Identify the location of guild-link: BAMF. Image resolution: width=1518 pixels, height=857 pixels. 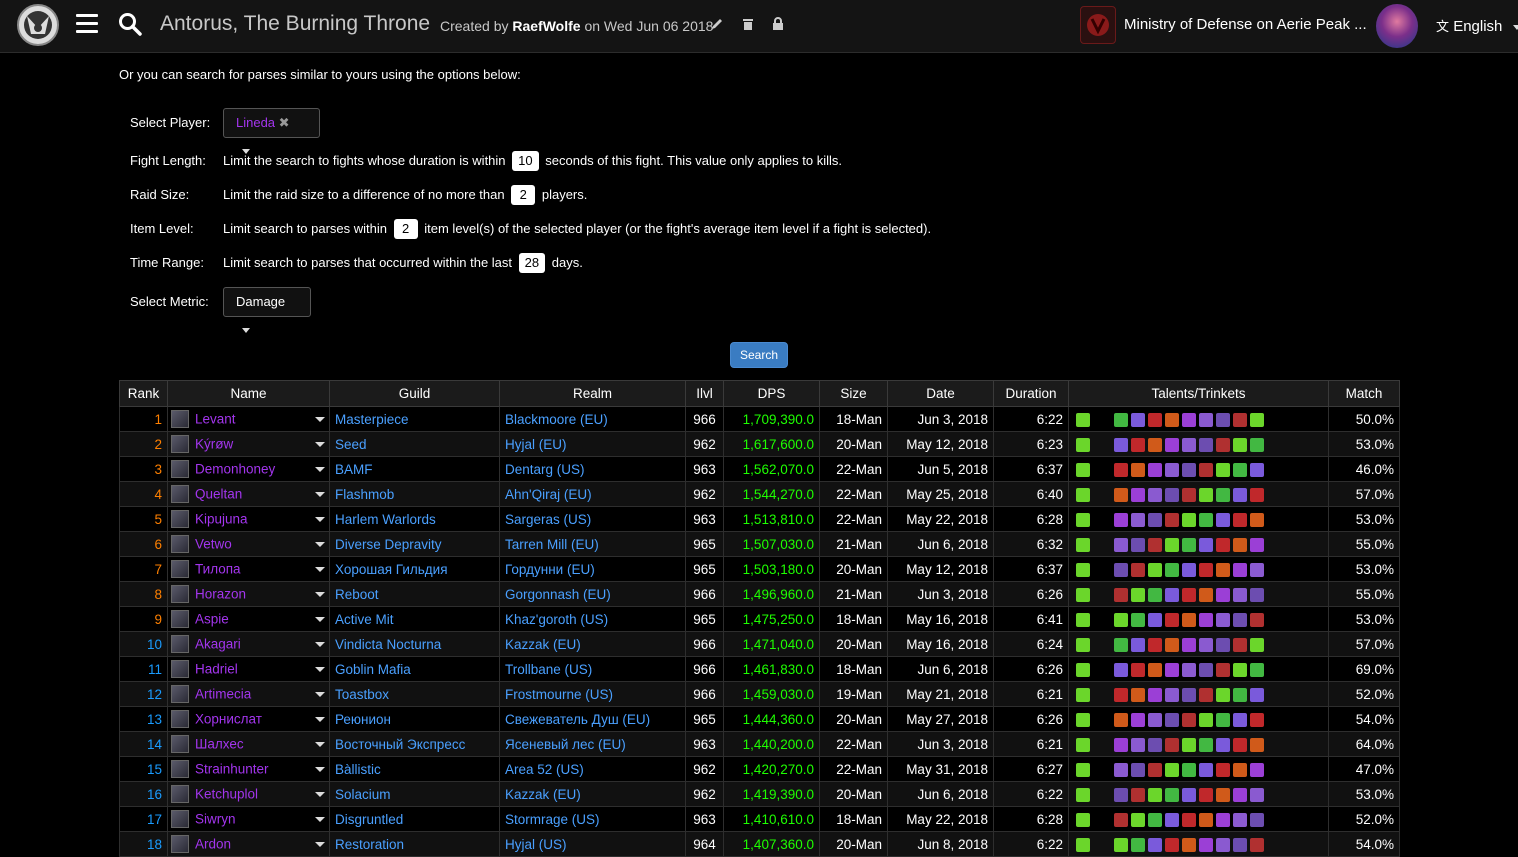
(414, 469).